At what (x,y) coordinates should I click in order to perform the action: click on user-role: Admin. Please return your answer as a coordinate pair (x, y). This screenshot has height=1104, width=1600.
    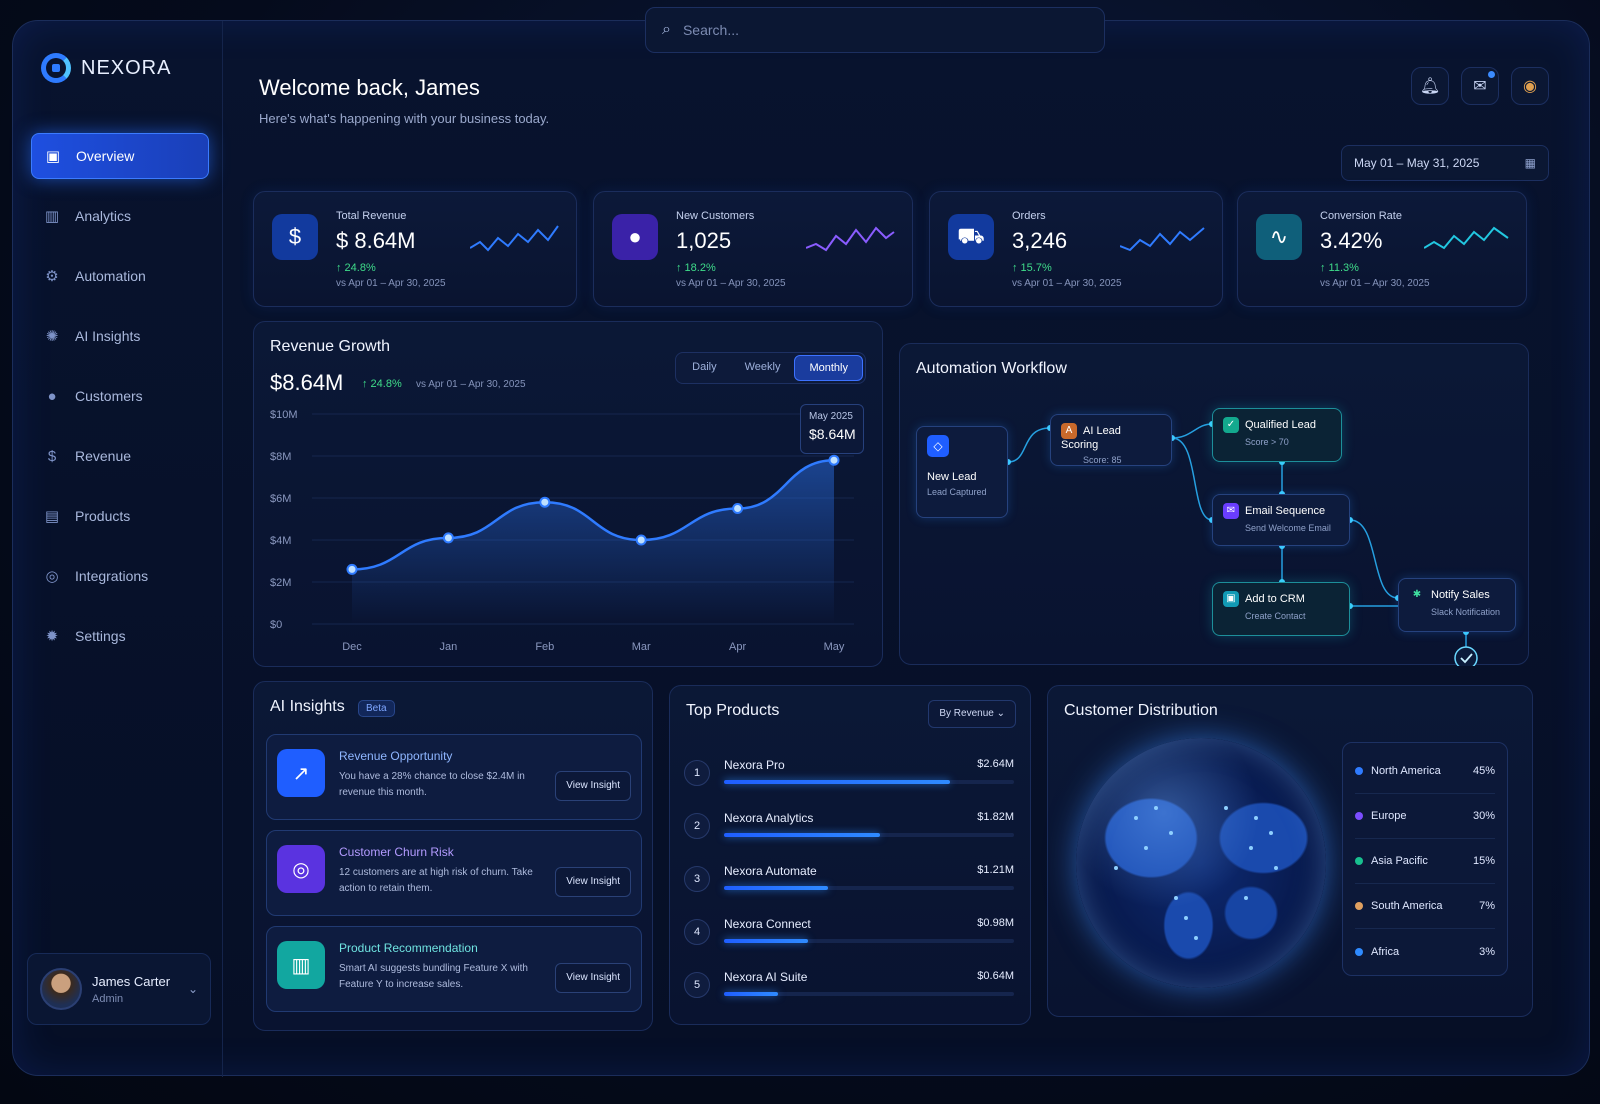
    Looking at the image, I should click on (108, 998).